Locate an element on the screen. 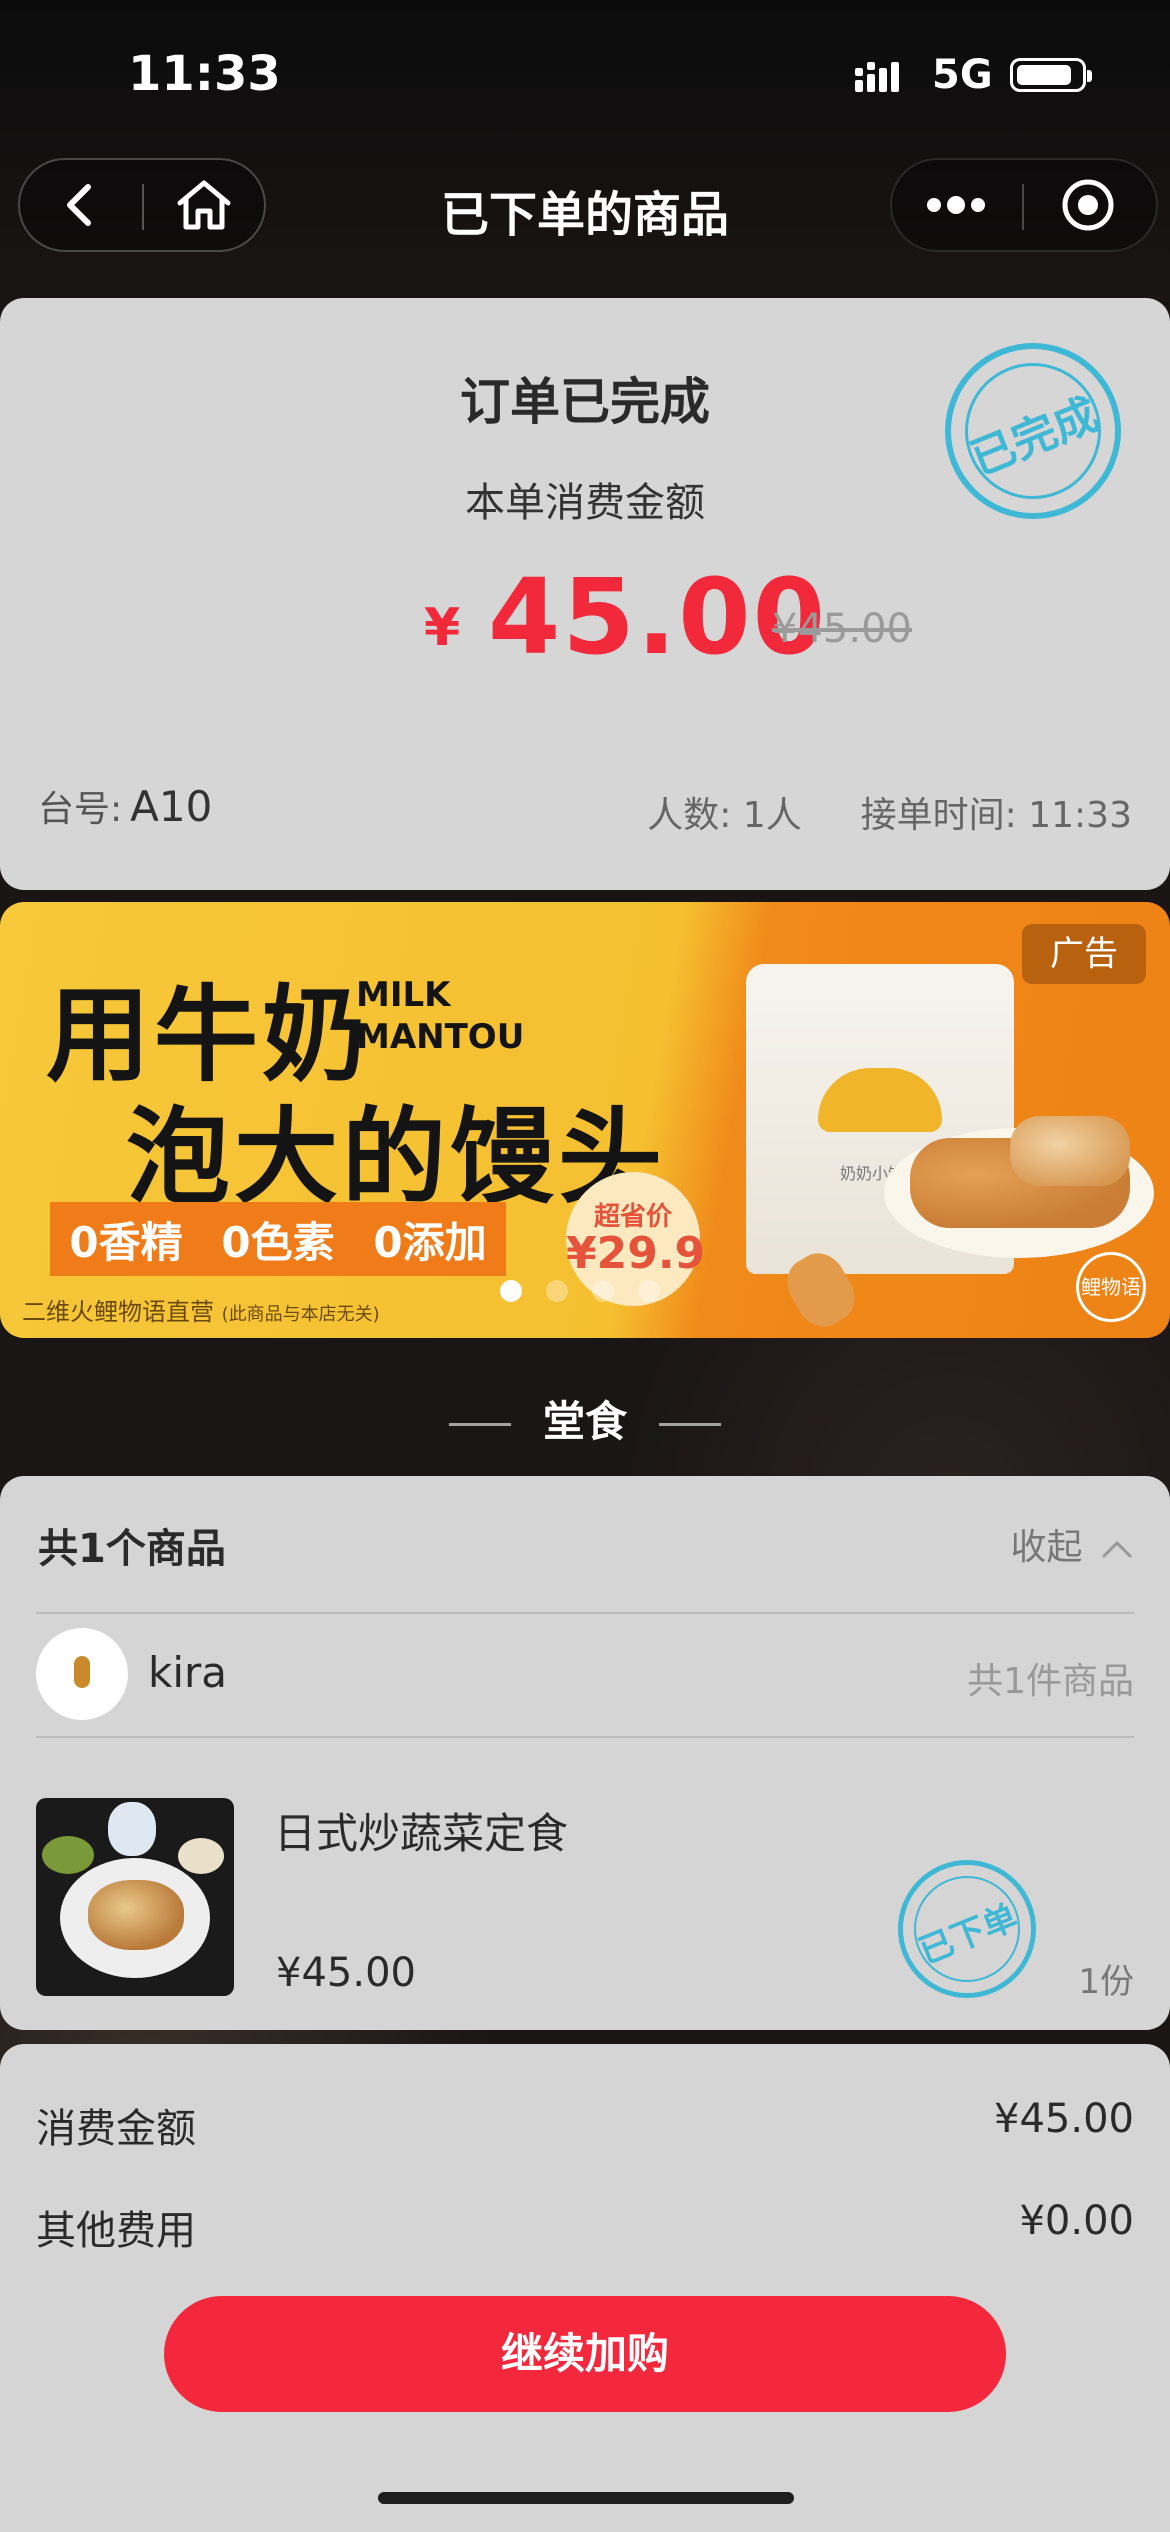 This screenshot has width=1170, height=2532. completed-stamp: 已完成 is located at coordinates (1033, 431).